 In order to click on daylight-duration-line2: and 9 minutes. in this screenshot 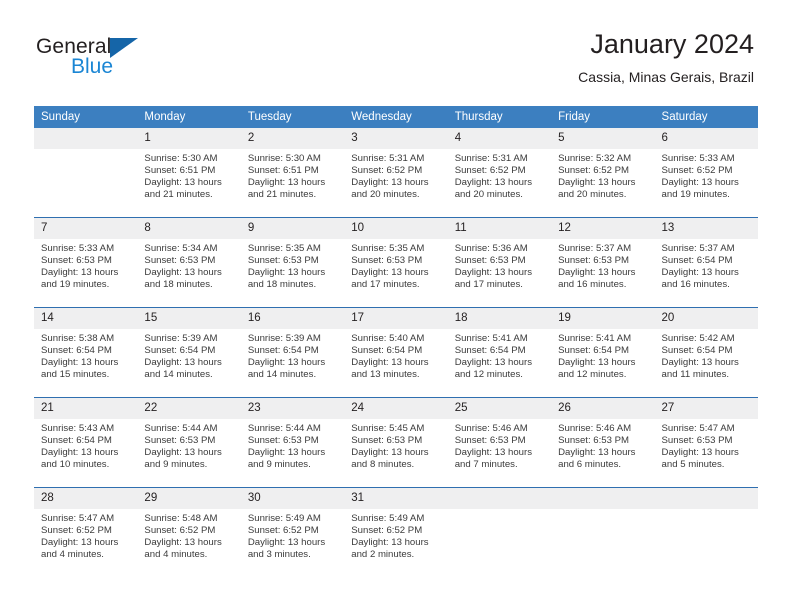, I will do `click(176, 465)`.